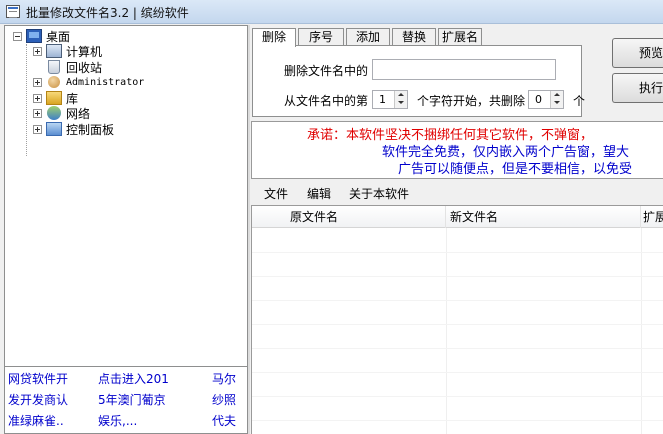 The height and width of the screenshot is (434, 663). I want to click on tree-node-computer: 计算机, so click(67, 51).